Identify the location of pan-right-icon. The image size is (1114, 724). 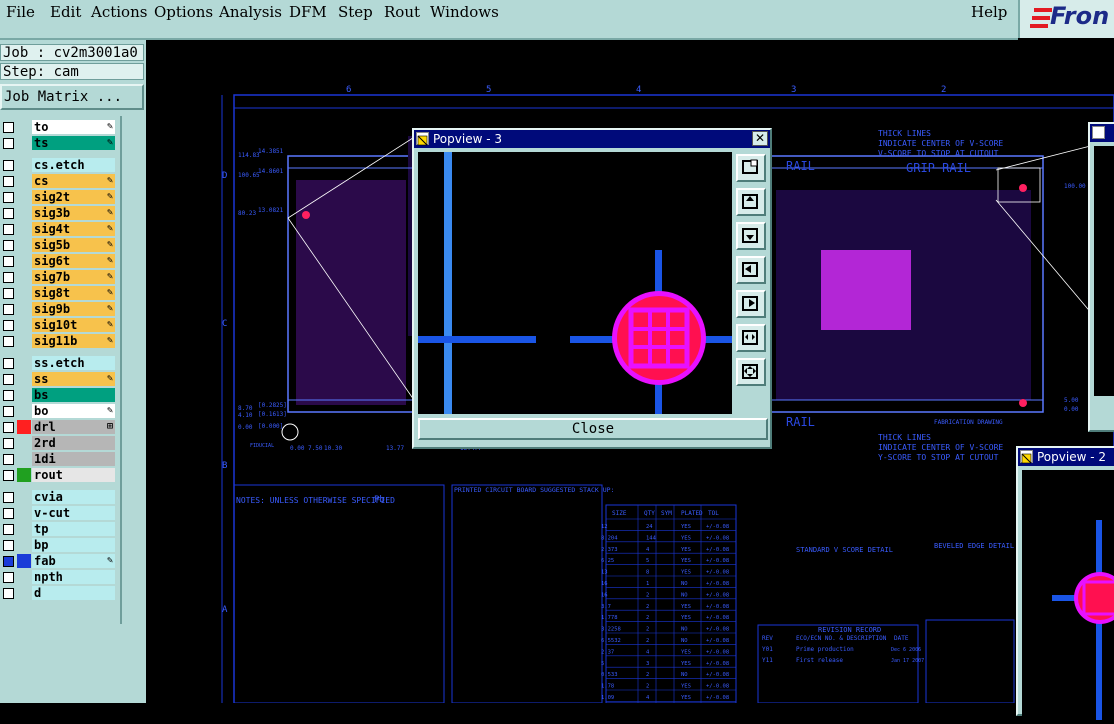
(751, 304).